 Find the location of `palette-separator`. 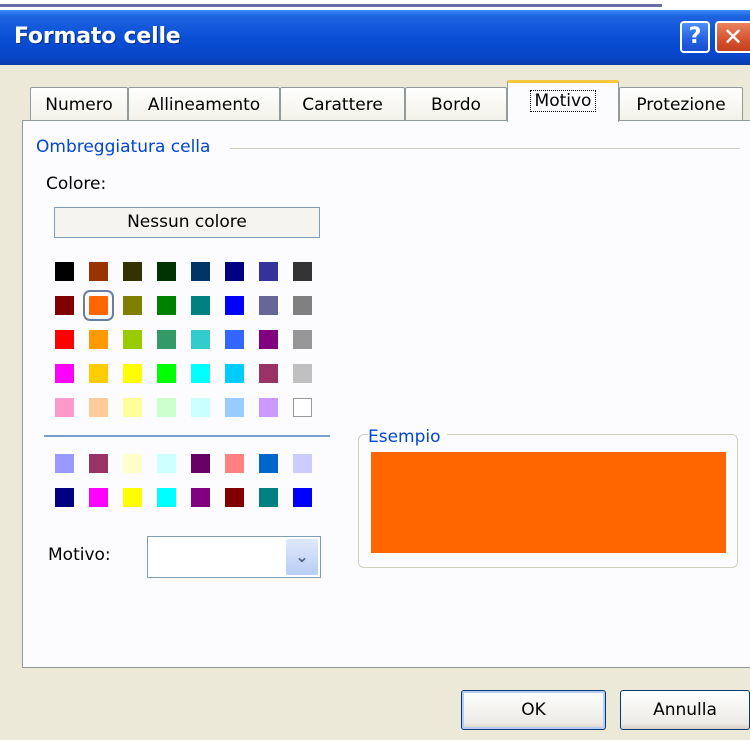

palette-separator is located at coordinates (187, 436).